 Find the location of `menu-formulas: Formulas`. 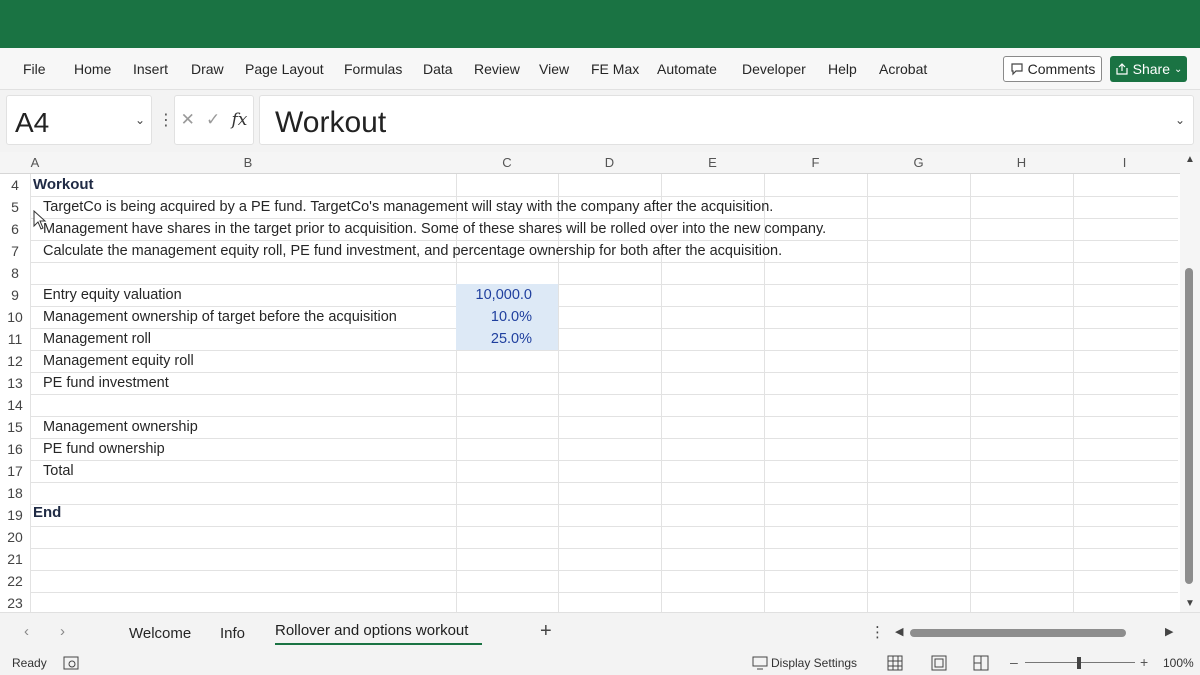

menu-formulas: Formulas is located at coordinates (373, 69).